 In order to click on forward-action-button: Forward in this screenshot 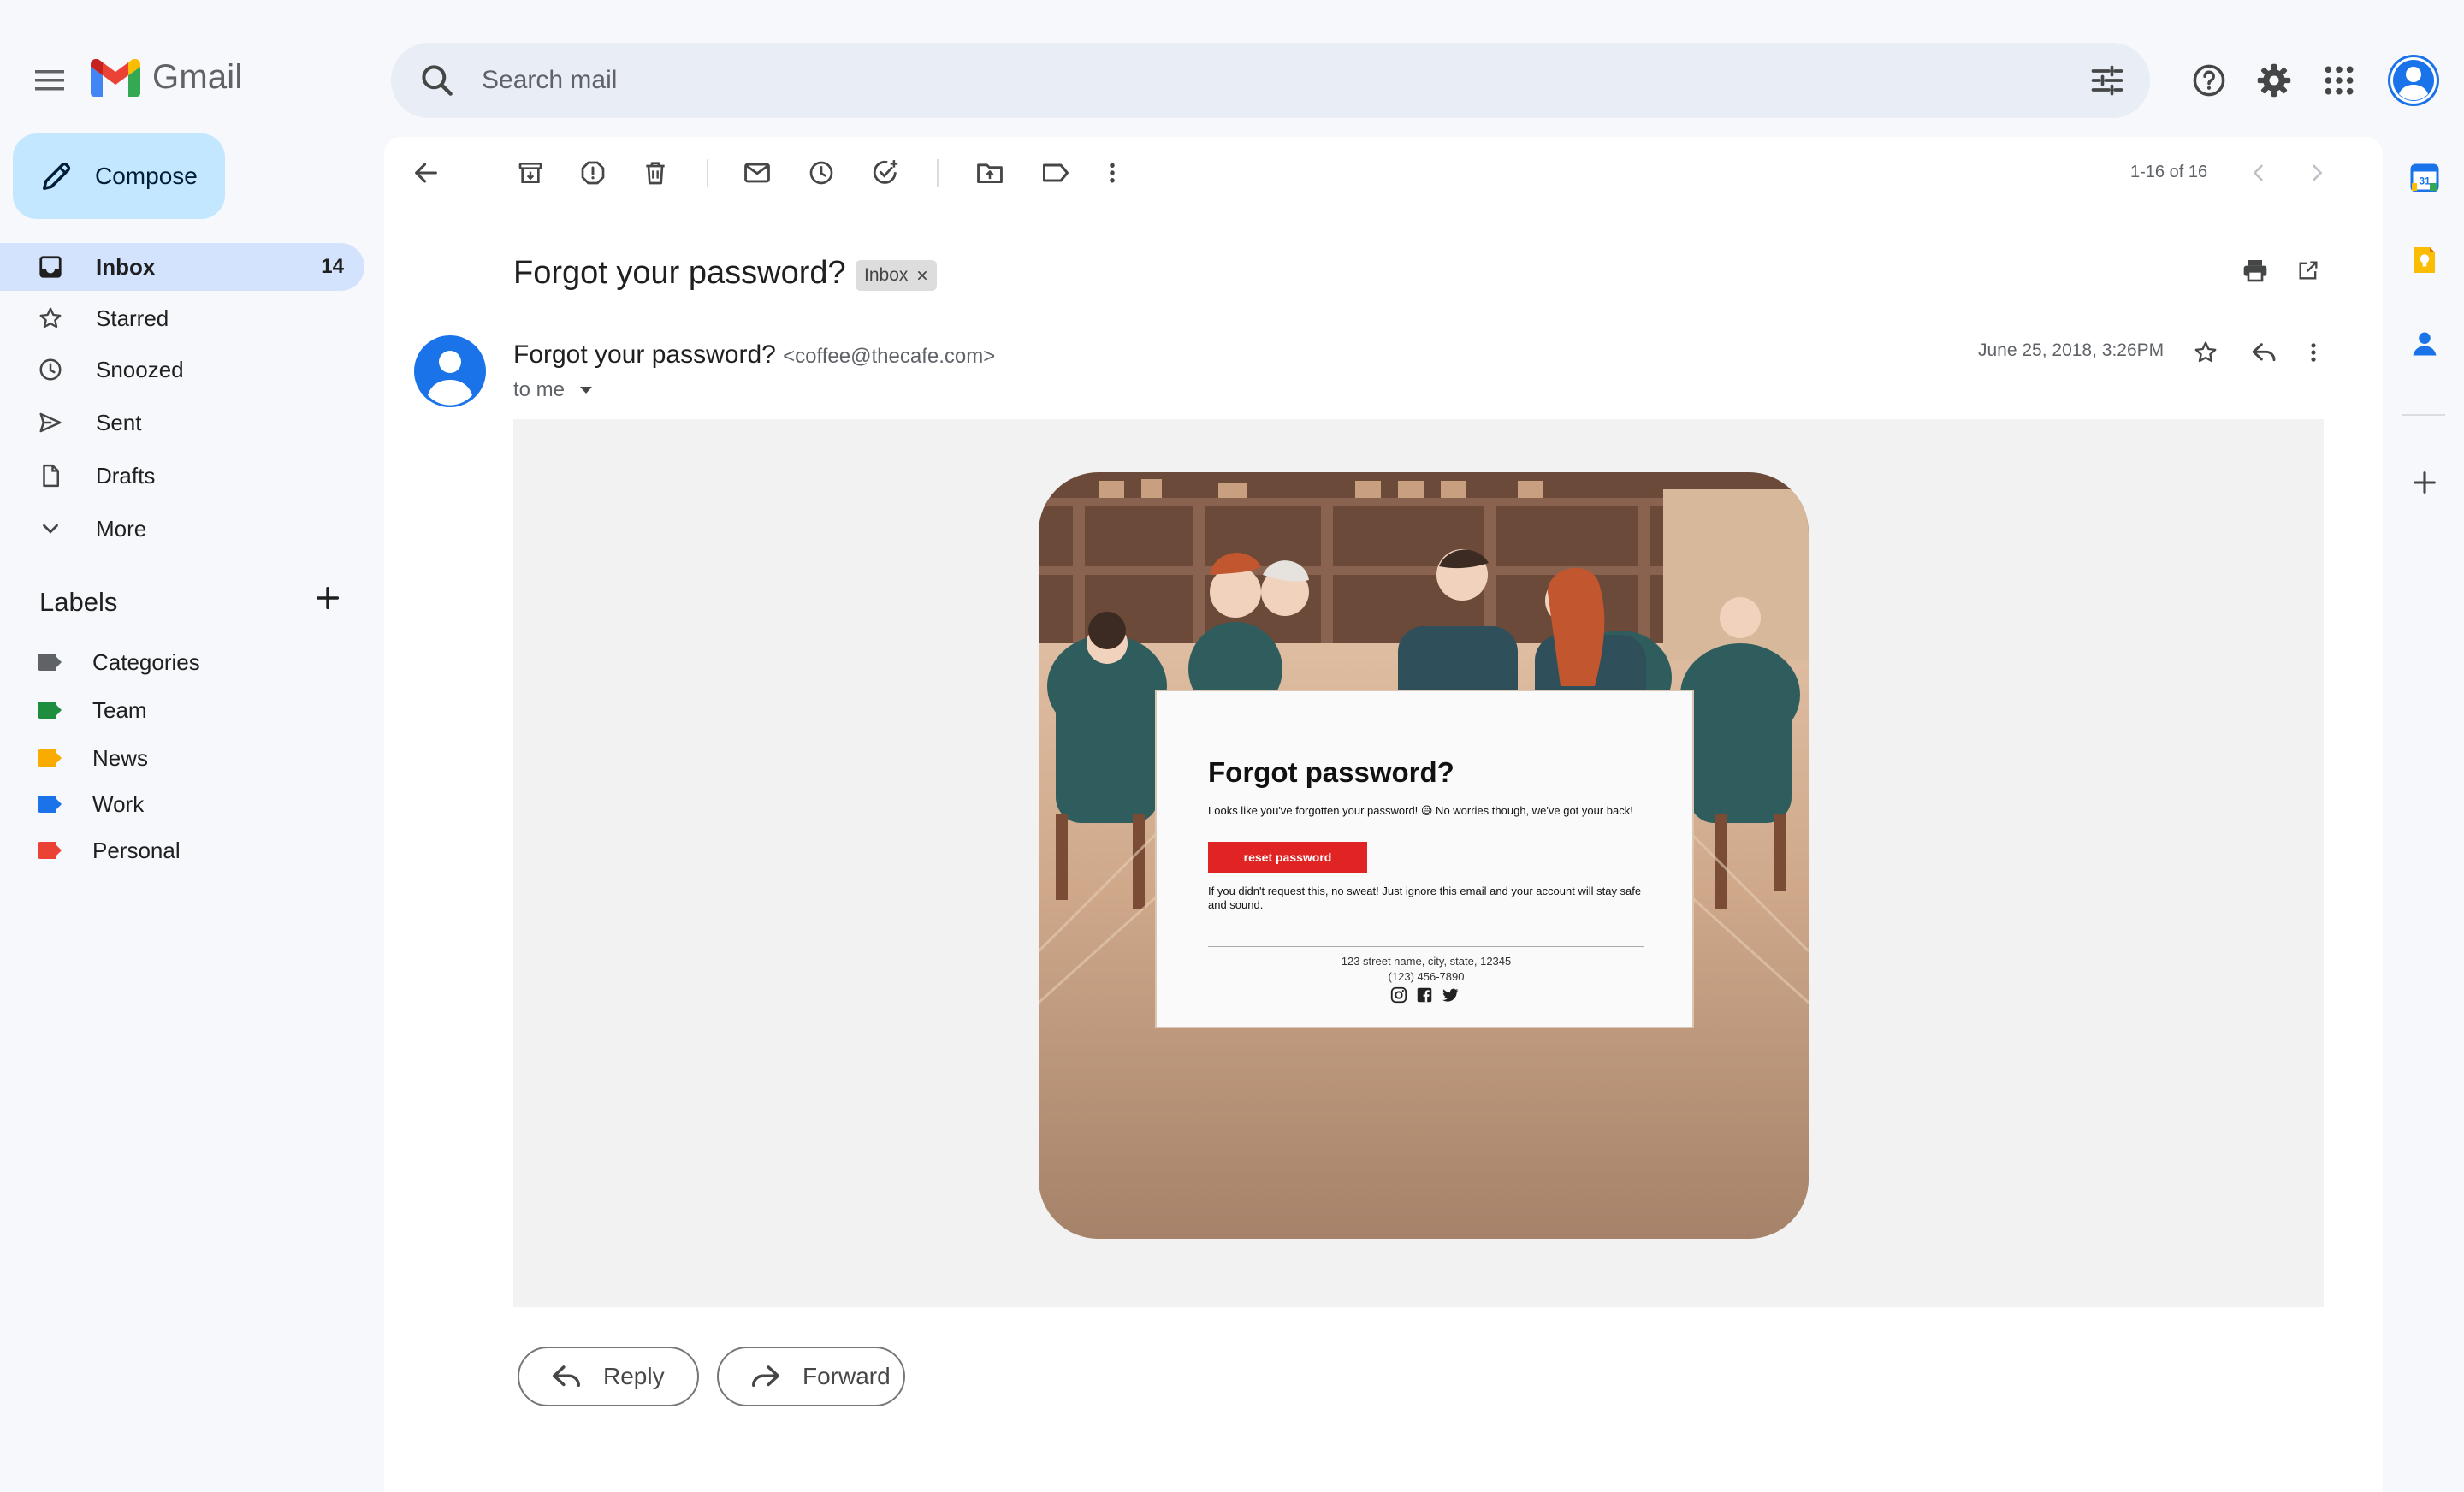, I will do `click(811, 1376)`.